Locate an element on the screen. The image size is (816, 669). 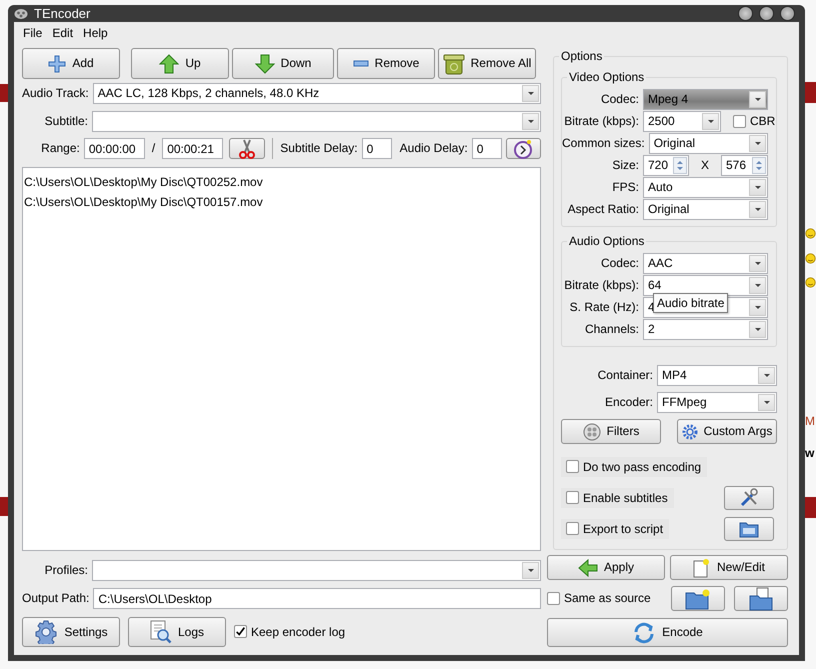
field-label: Container: is located at coordinates (624, 375).